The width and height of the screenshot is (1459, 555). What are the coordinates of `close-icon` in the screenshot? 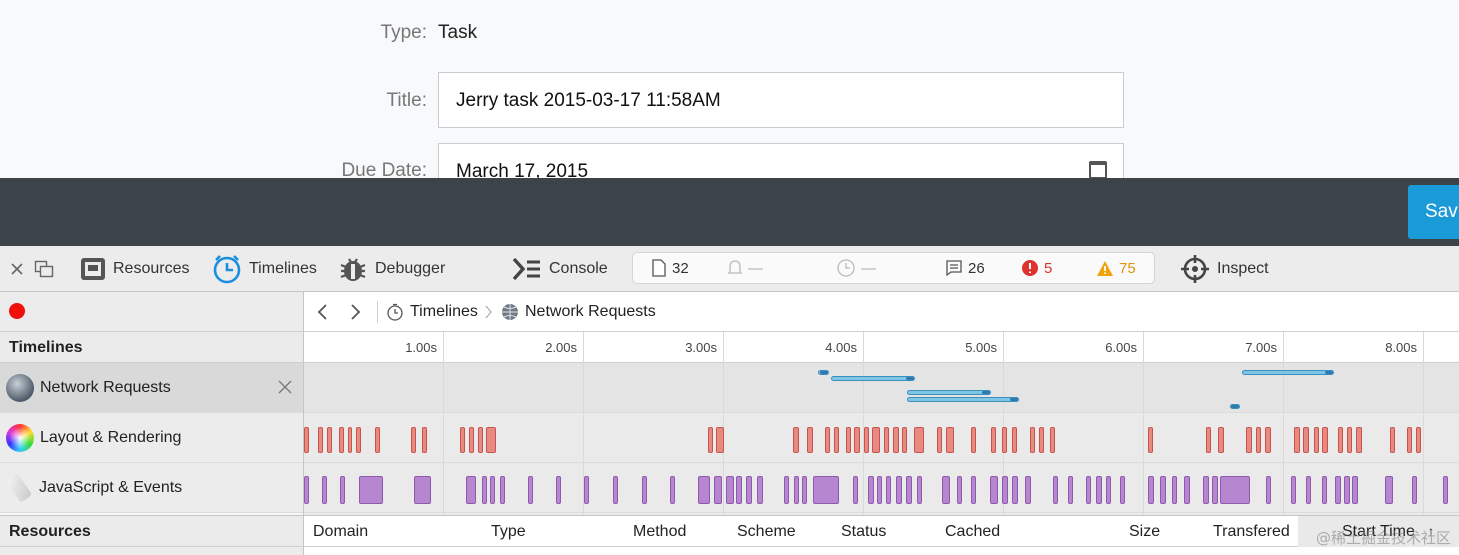 It's located at (20, 269).